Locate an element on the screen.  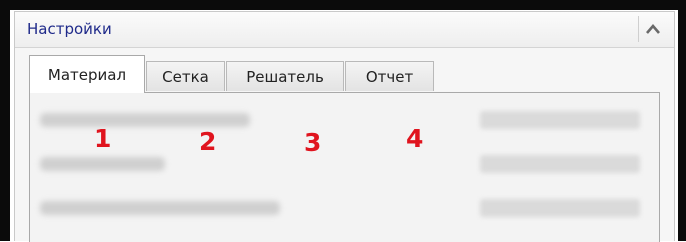
chevron-up-icon is located at coordinates (652, 29).